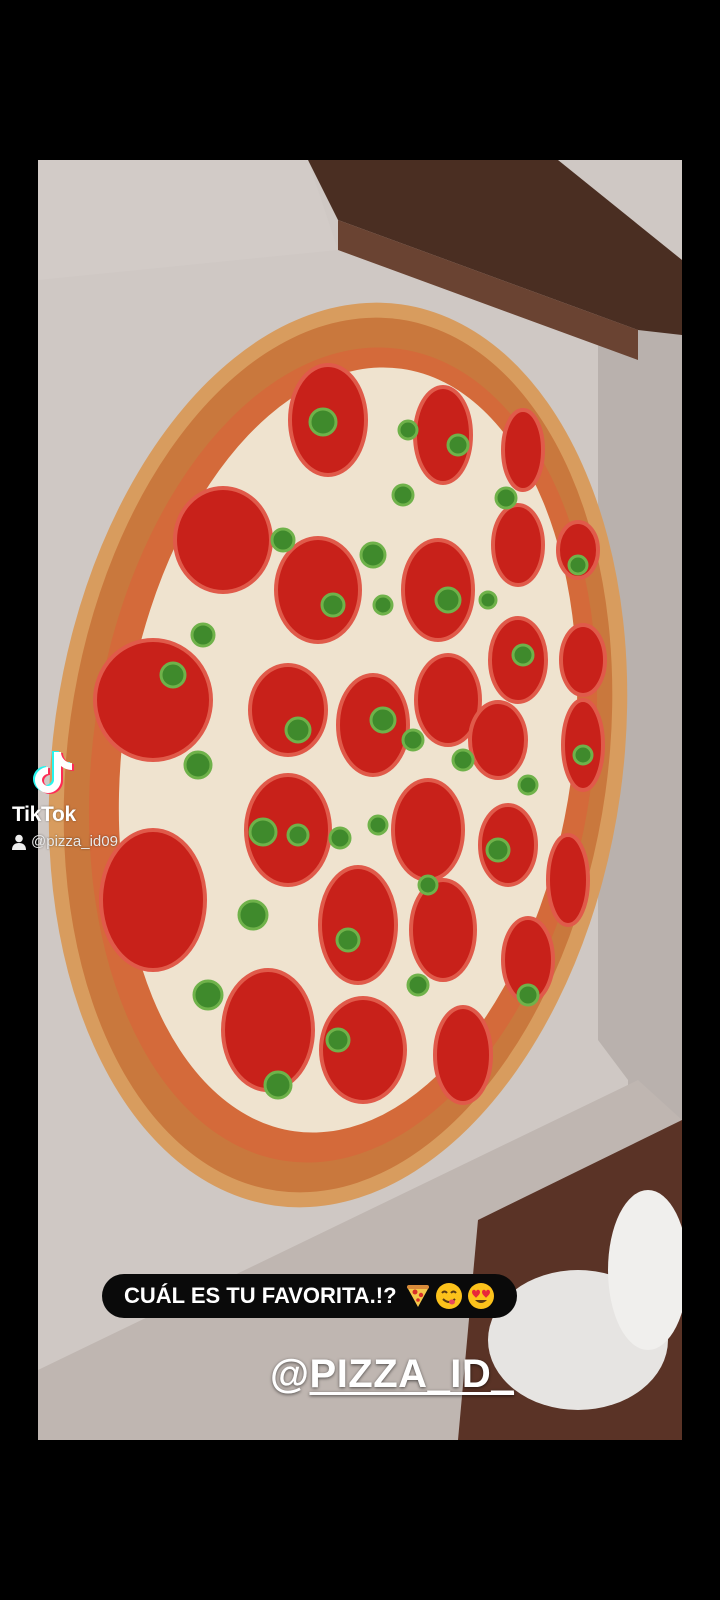  What do you see at coordinates (480, 1296) in the screenshot?
I see `heart-eyes-emoji` at bounding box center [480, 1296].